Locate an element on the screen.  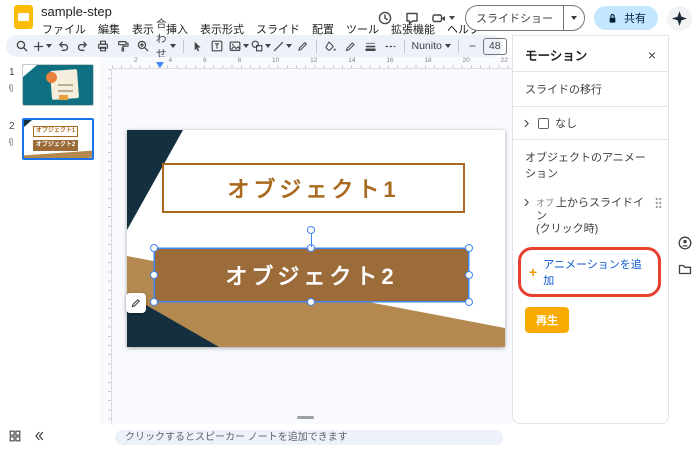
new-slide-button is located at coordinates (42, 46).